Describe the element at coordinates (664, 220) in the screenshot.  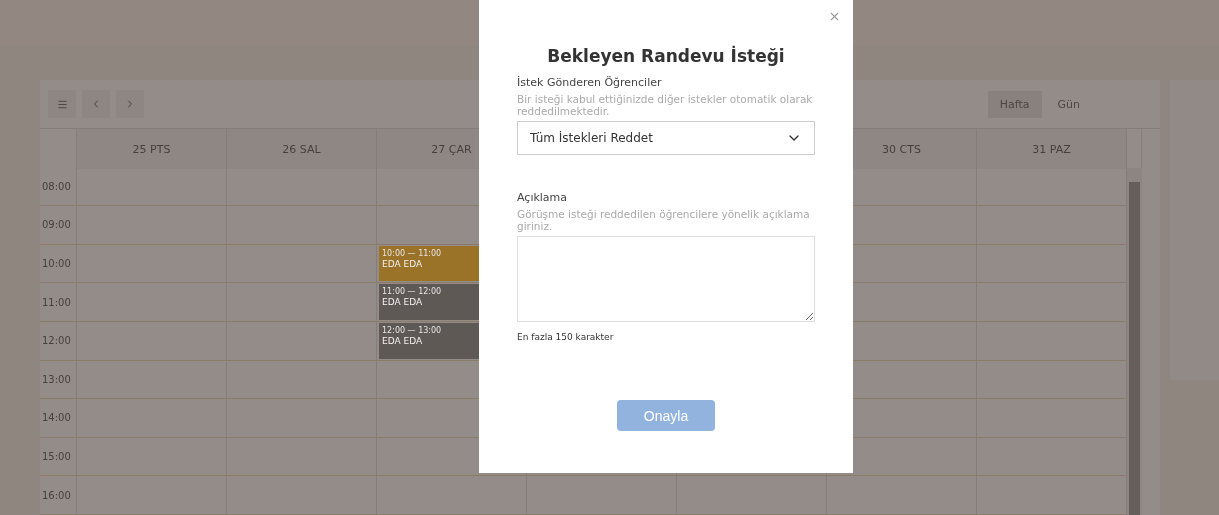
I see `field-hint: Görüşme isteği reddedilen öğrencilere yönelik açıklama giriniz.` at that location.